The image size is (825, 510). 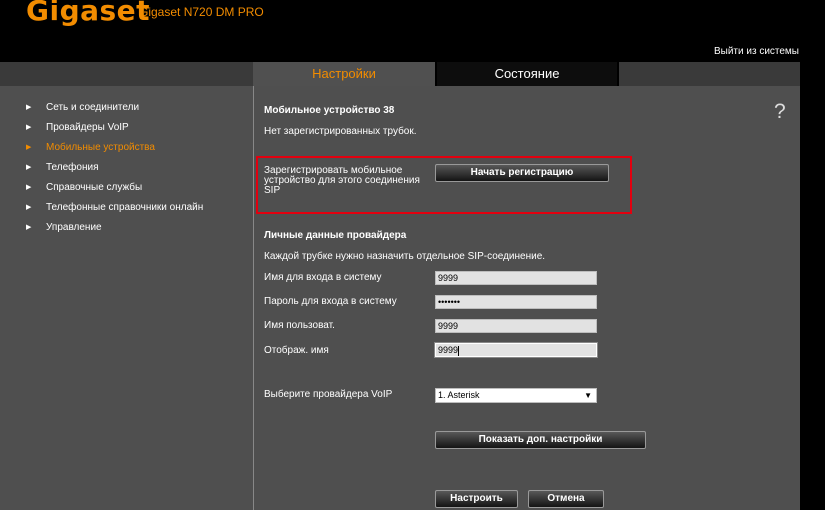 What do you see at coordinates (459, 350) in the screenshot?
I see `text-cursor` at bounding box center [459, 350].